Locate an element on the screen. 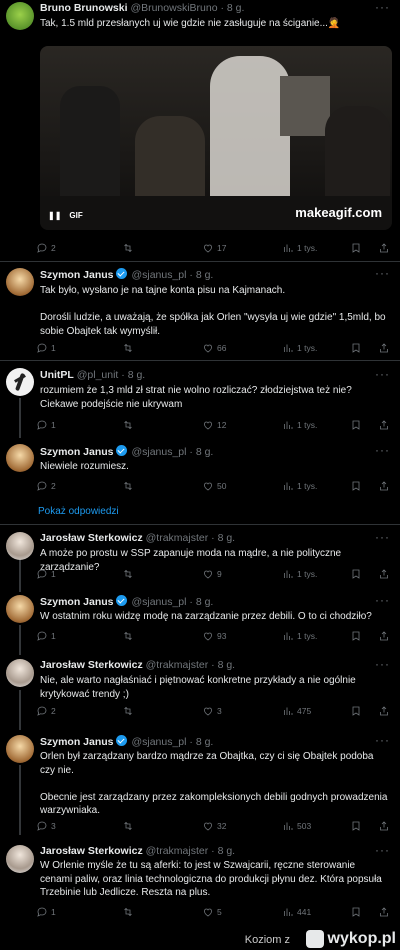 The width and height of the screenshot is (400, 950). pause-icon: ❚❚ is located at coordinates (54, 215).